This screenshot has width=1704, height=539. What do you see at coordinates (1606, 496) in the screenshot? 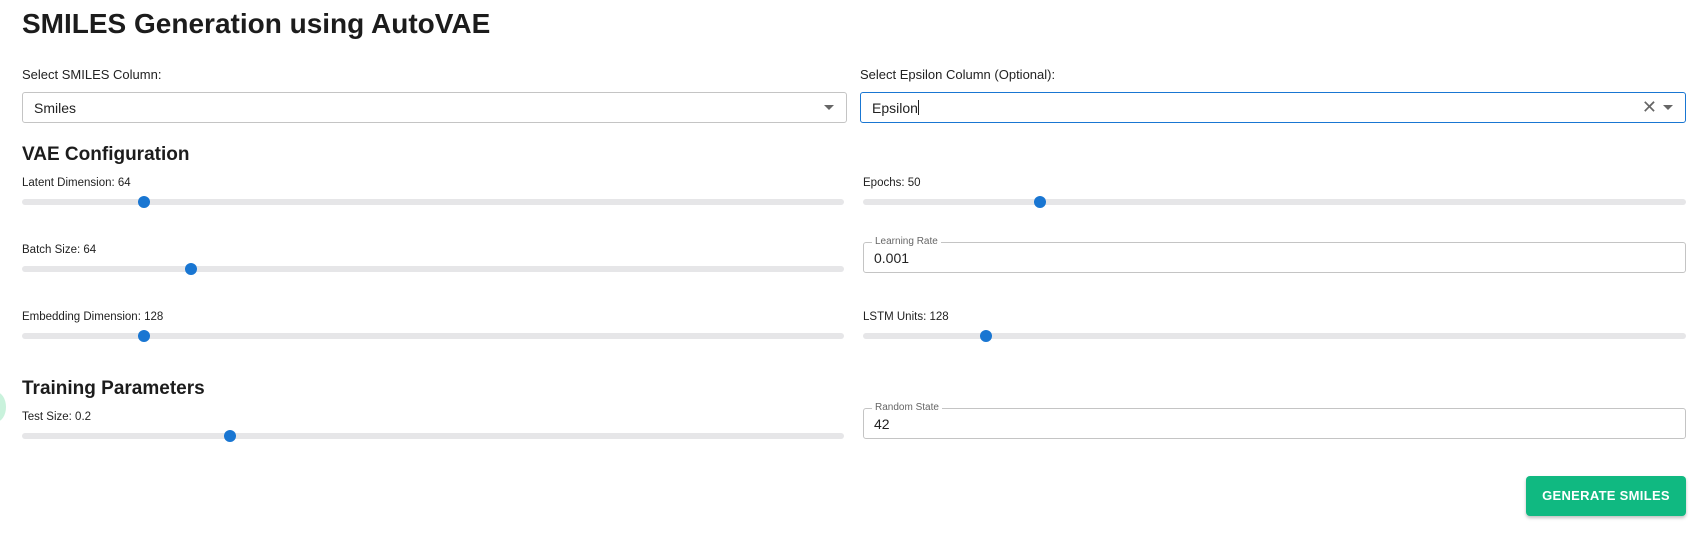
I see `generate-smiles-button: GENERATE SMILES` at bounding box center [1606, 496].